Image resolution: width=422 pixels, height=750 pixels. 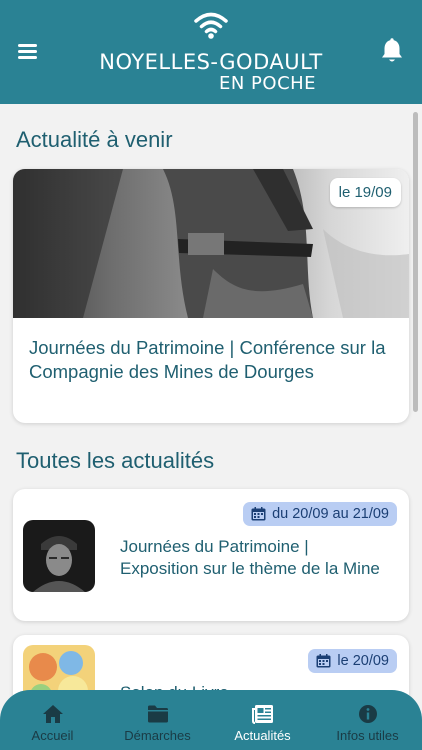 I want to click on logo-line1: NOYELLES-GODAULT, so click(x=211, y=62).